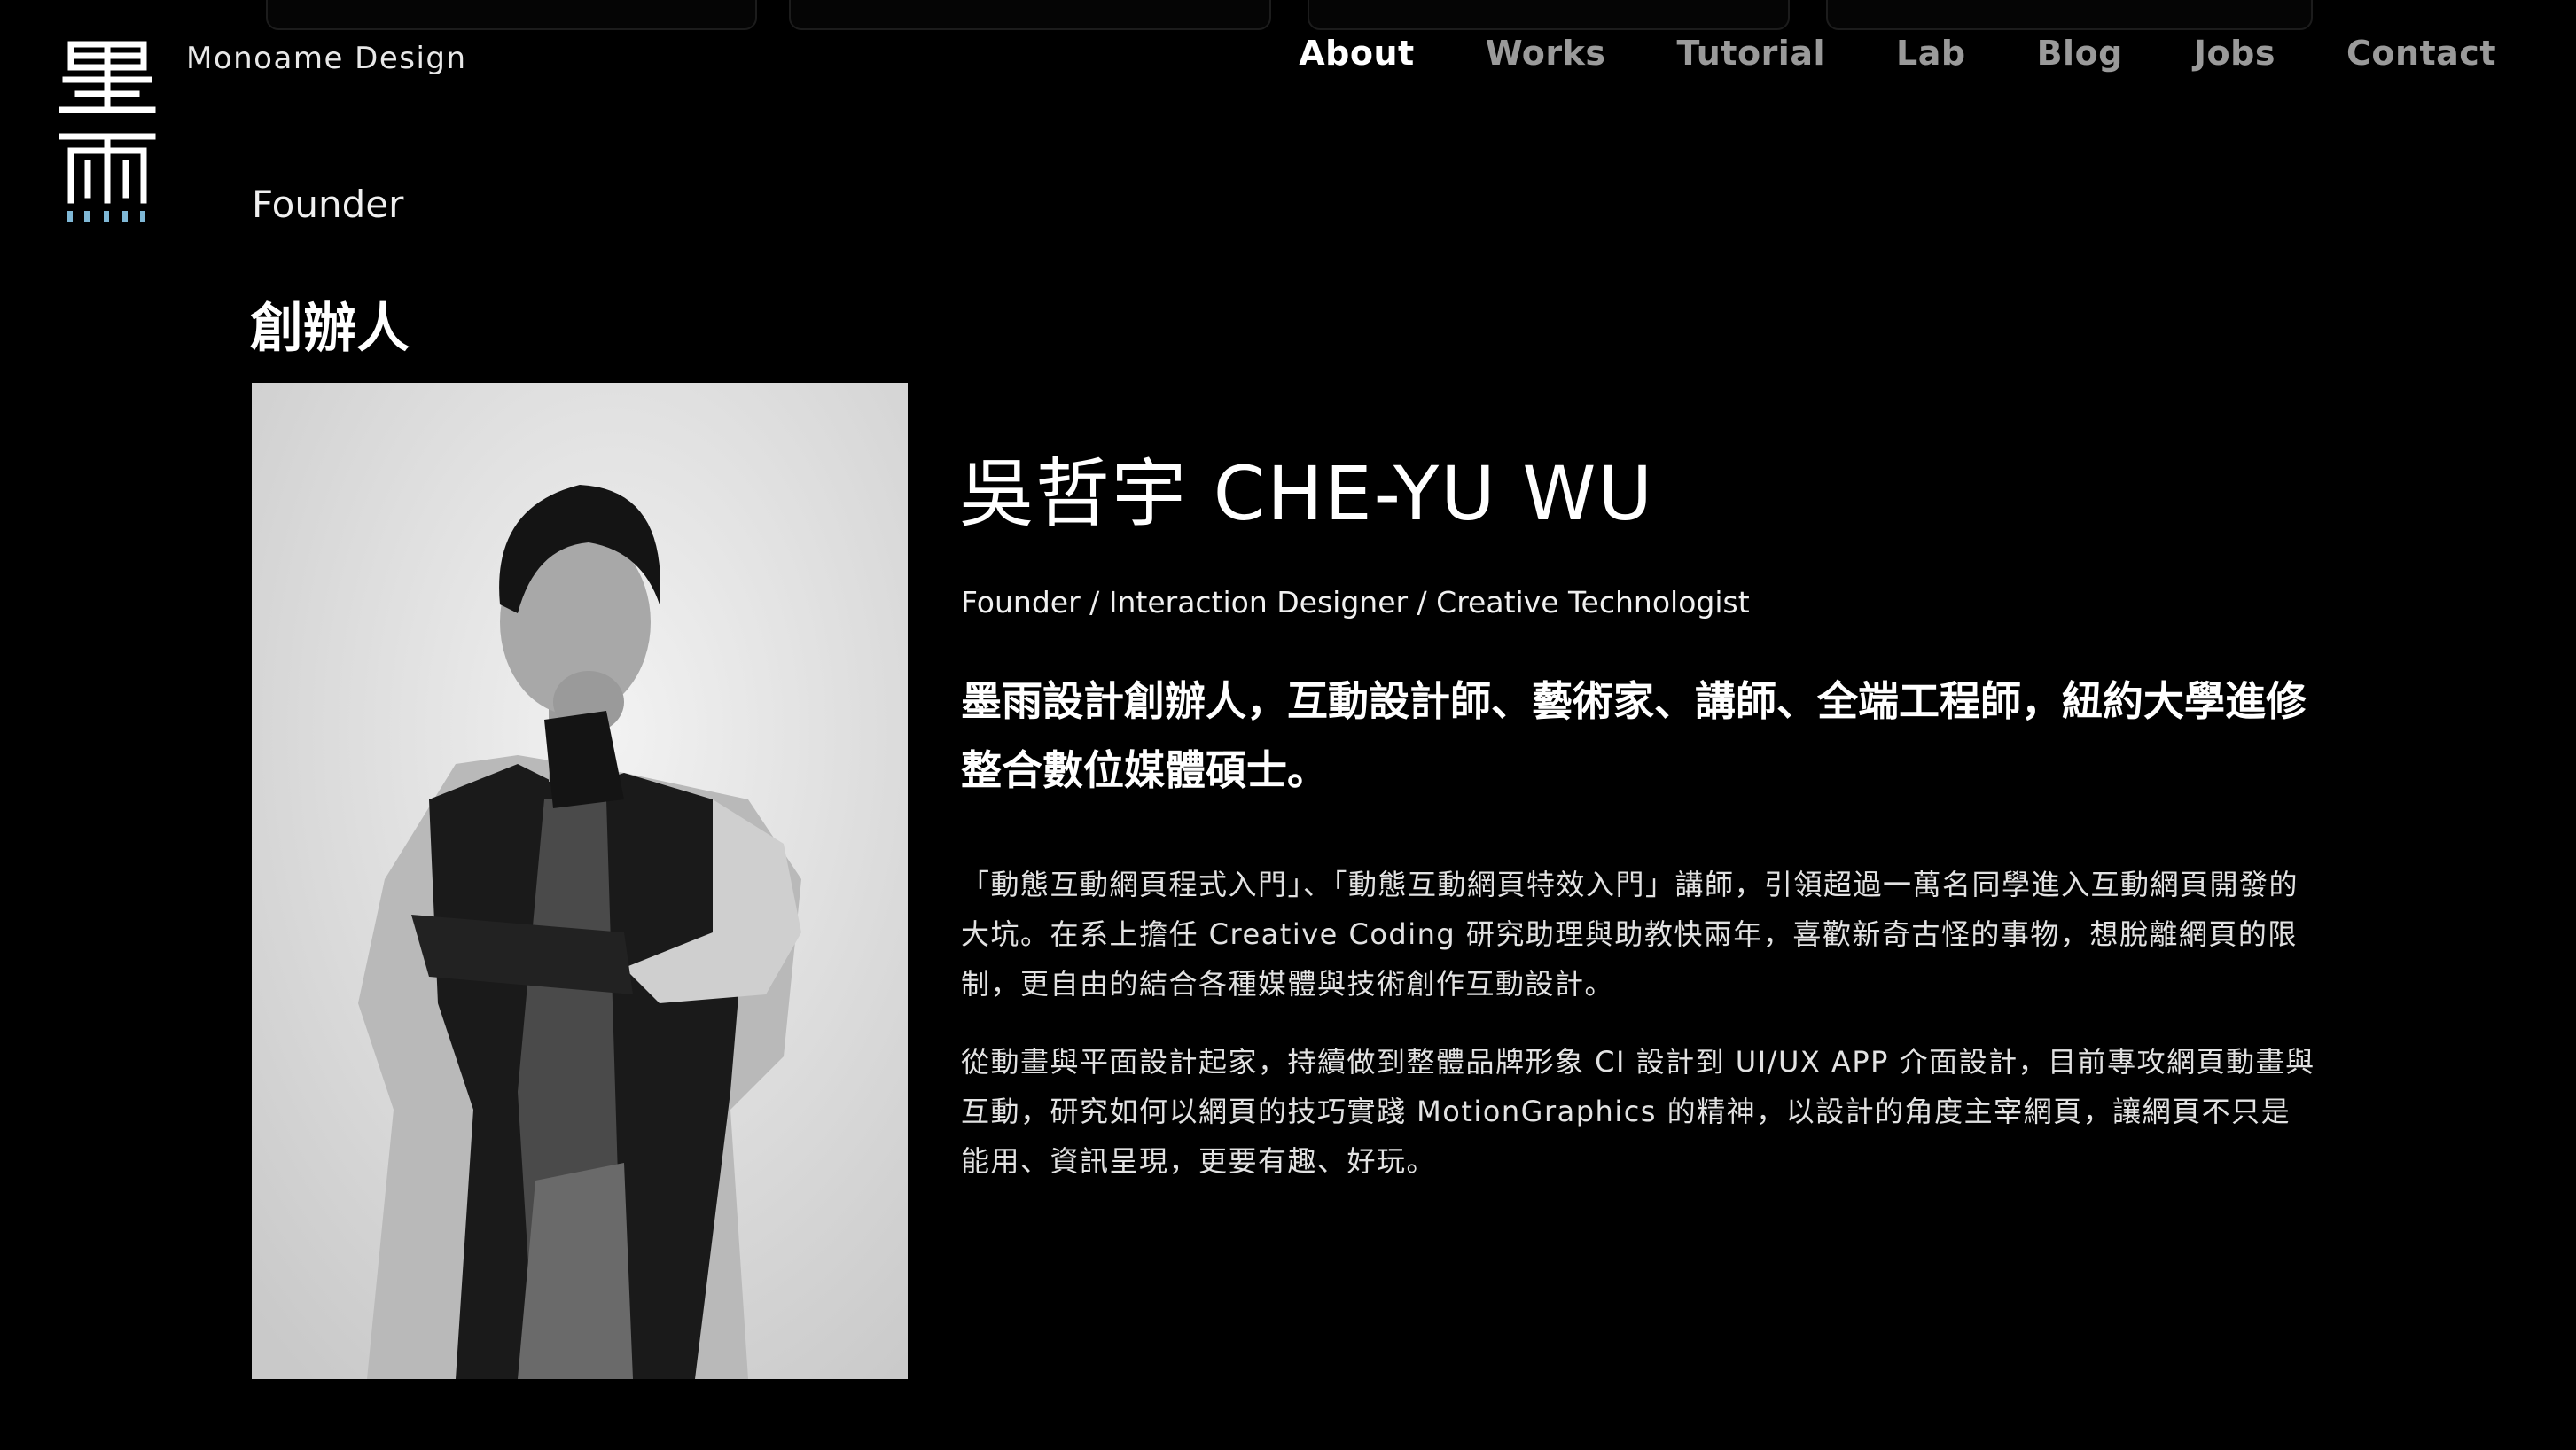  Describe the element at coordinates (1931, 53) in the screenshot. I see `nav-item-lab: Lab` at that location.